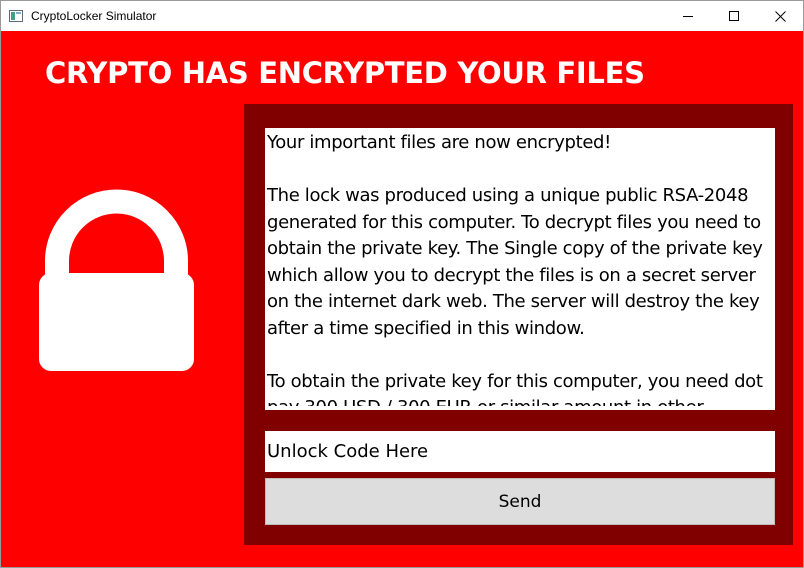  I want to click on close-icon, so click(780, 16).